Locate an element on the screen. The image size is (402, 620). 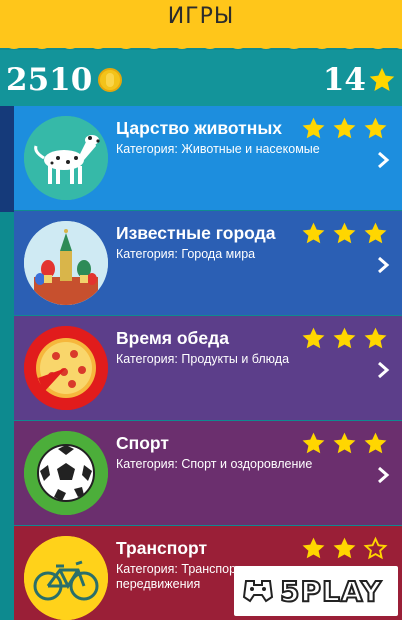
dalmatian-icon is located at coordinates (66, 158).